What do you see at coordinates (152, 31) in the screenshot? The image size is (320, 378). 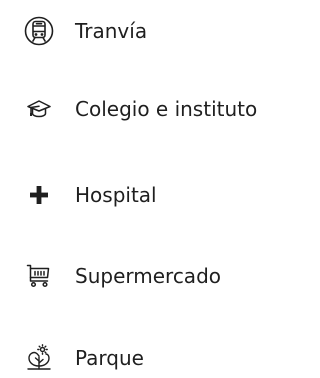 I see `poi-item-tram: Tranvía` at bounding box center [152, 31].